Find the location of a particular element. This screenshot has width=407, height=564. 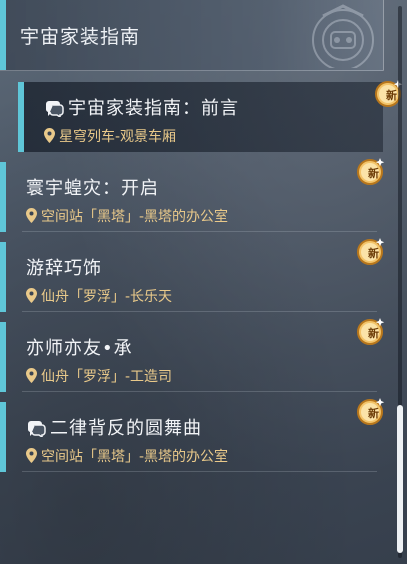

quest-item-selected: 宇宙家装指南：前言 星穹列车-观景车厢 新 is located at coordinates (210, 116).